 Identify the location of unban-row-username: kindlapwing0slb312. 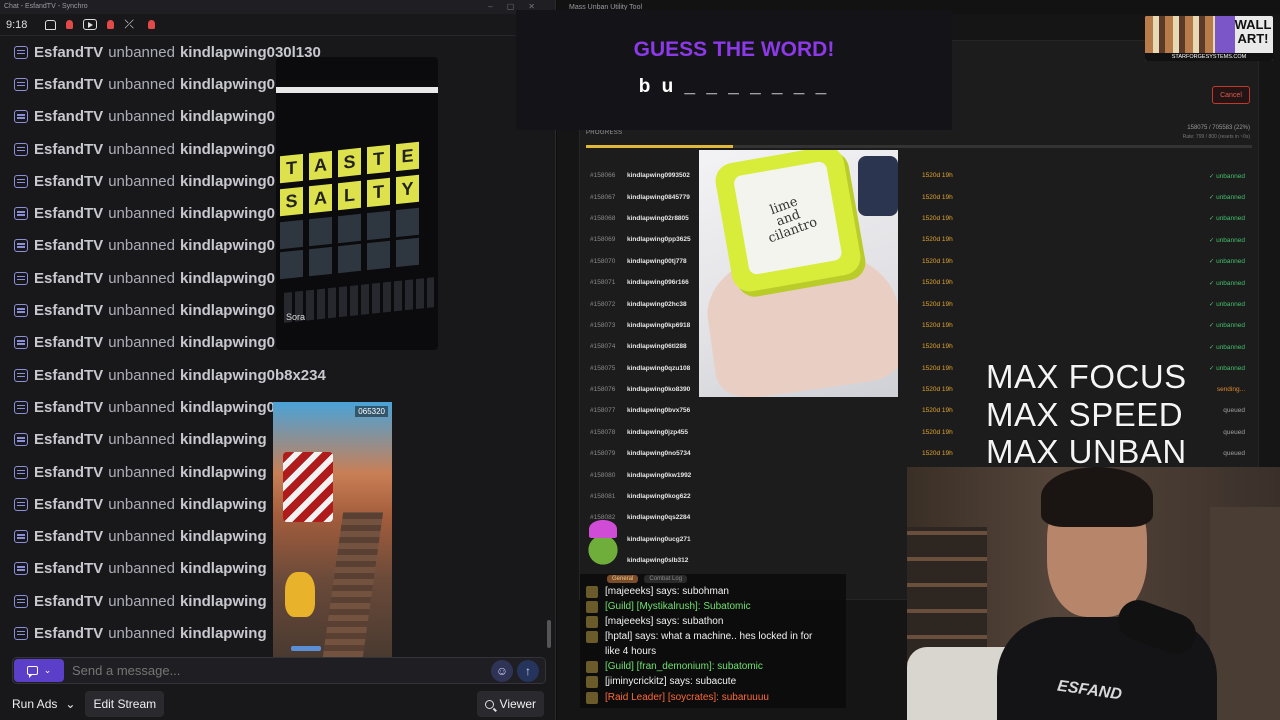
(658, 561).